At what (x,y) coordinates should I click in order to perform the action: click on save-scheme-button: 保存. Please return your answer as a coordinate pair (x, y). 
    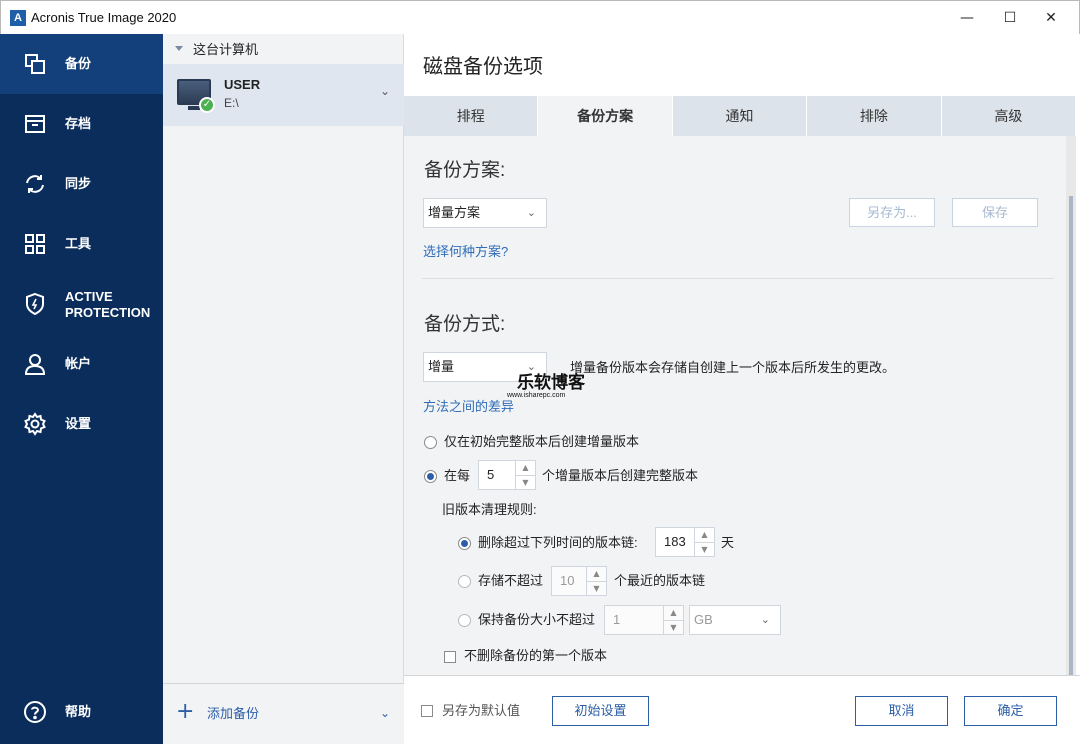
    Looking at the image, I should click on (995, 212).